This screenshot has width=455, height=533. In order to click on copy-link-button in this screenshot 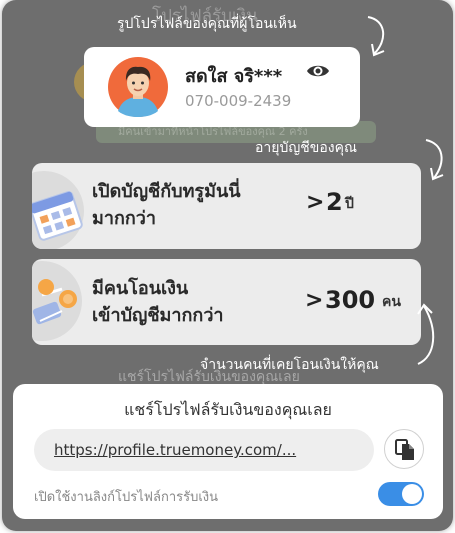, I will do `click(404, 449)`.